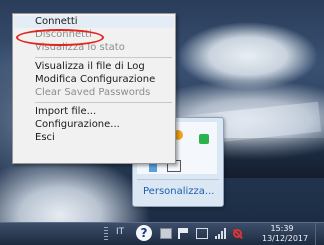  What do you see at coordinates (80, 47) in the screenshot?
I see `menu-item-visualizza-stato: Visualizza lo stato` at bounding box center [80, 47].